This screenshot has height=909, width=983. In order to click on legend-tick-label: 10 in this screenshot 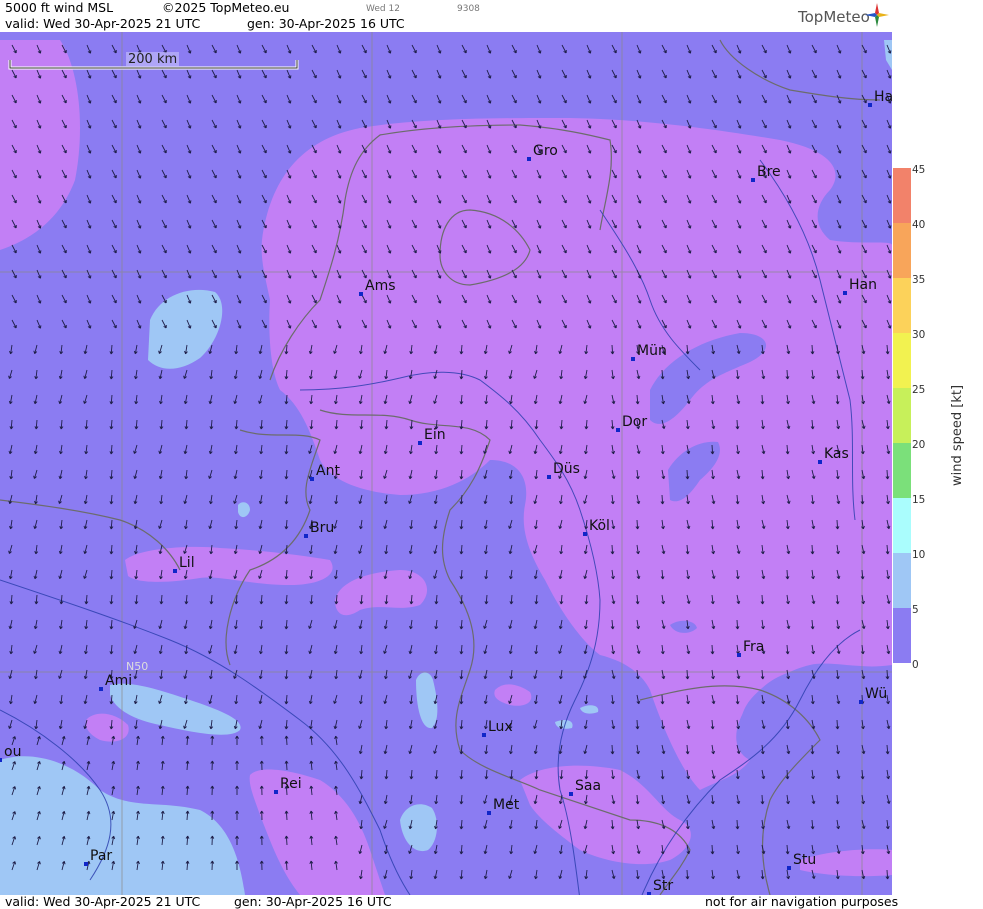, I will do `click(919, 555)`.